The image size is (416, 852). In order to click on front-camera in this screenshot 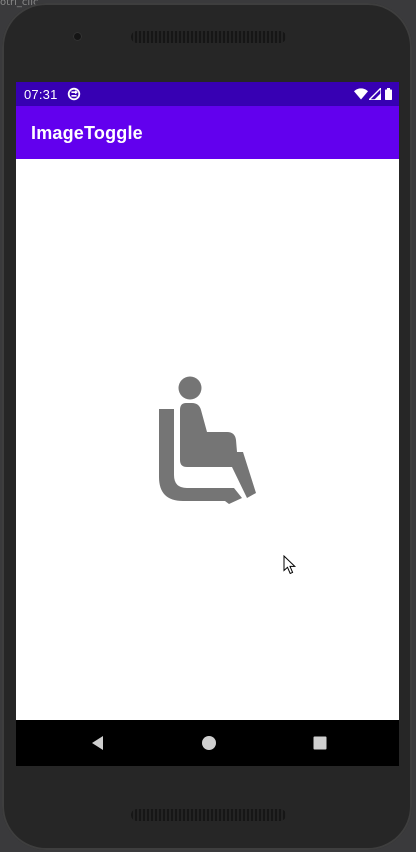, I will do `click(77, 36)`.